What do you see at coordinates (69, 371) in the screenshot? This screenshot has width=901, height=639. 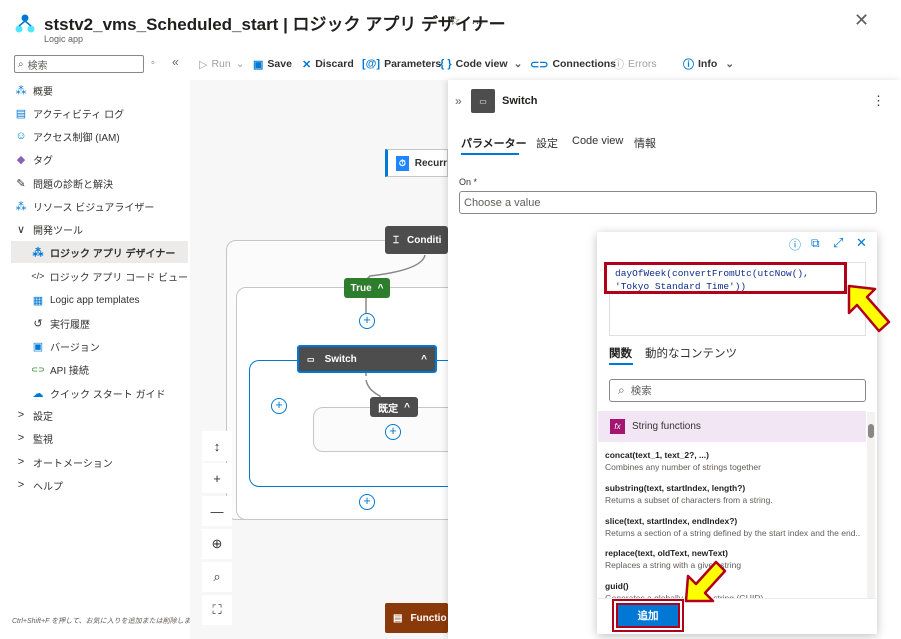 I see `sidebar-item-label: API 接続` at bounding box center [69, 371].